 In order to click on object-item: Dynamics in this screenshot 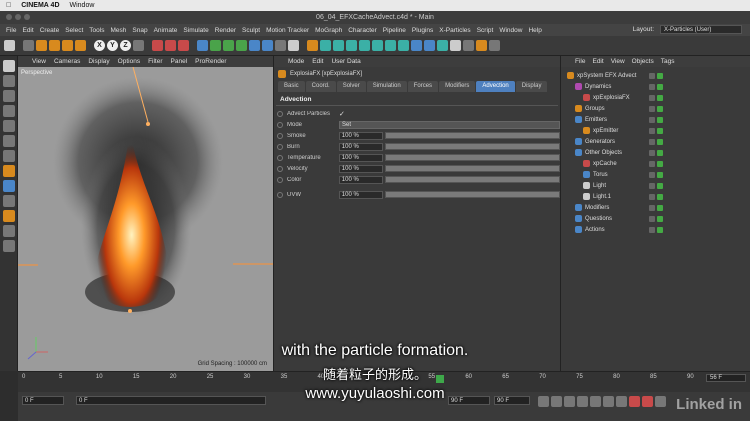, I will do `click(655, 86)`.